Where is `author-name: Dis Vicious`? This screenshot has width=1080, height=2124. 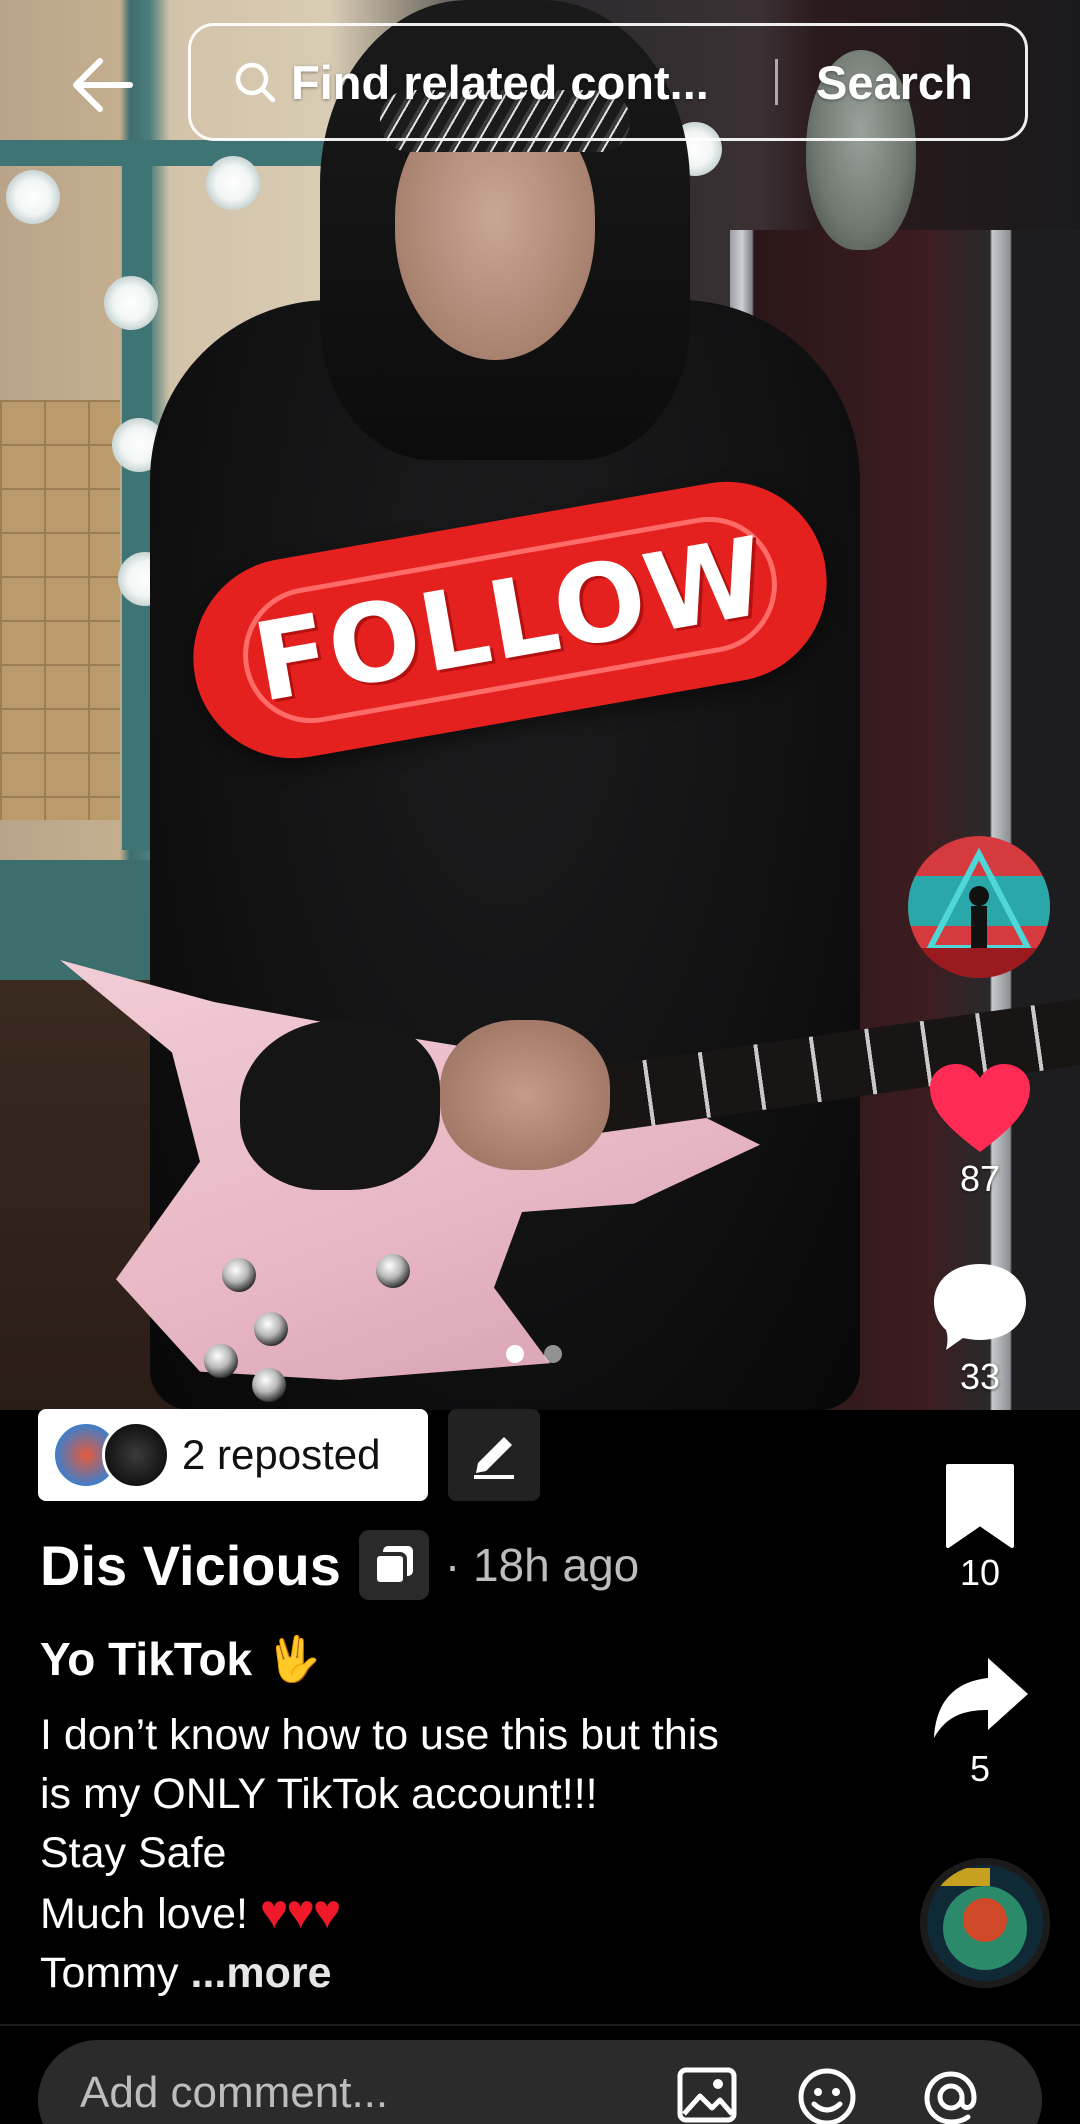
author-name: Dis Vicious is located at coordinates (190, 1565).